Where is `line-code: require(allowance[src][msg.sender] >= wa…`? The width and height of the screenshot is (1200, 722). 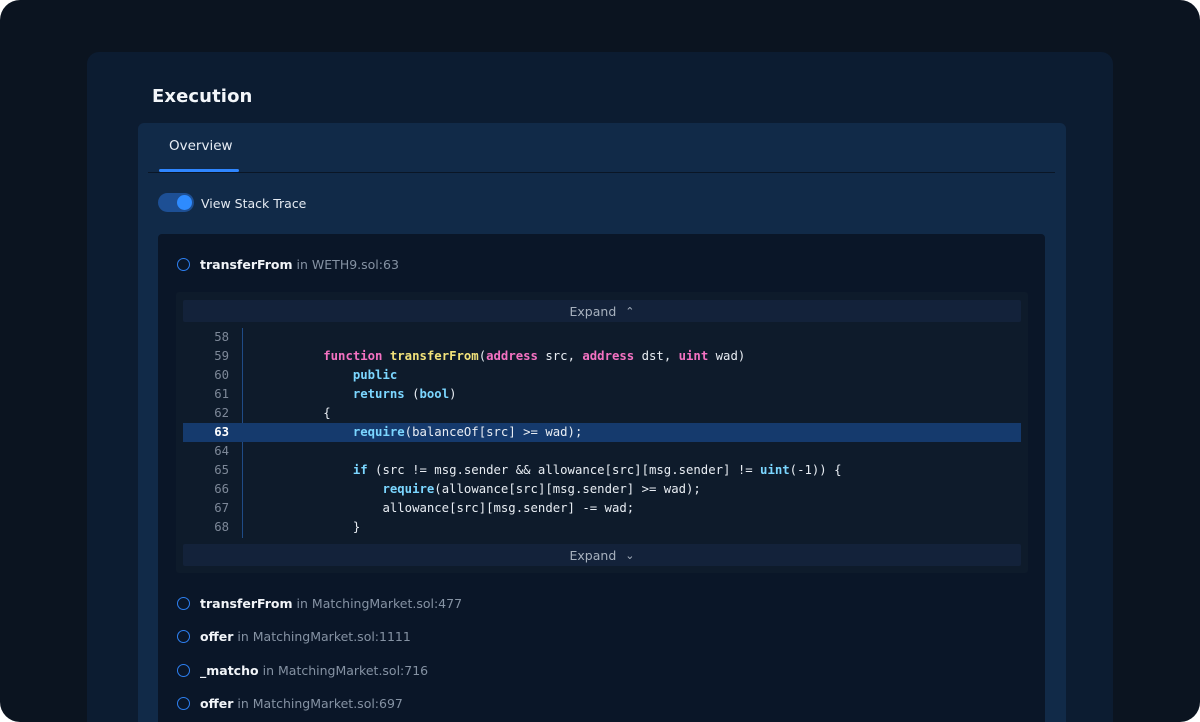
line-code: require(allowance[src][msg.sender] >= wa… is located at coordinates (482, 489).